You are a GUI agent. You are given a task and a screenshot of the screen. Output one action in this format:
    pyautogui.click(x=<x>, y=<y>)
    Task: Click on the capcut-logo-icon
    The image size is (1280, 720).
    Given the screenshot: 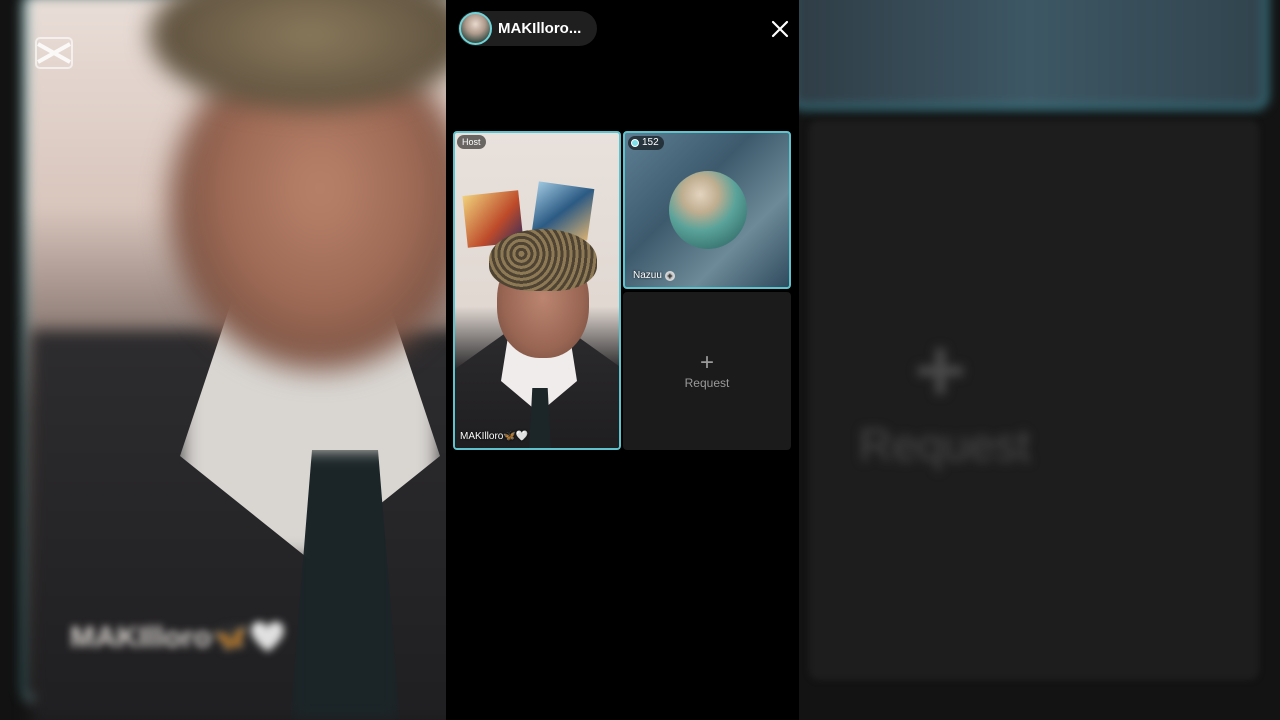 What is the action you would take?
    pyautogui.click(x=54, y=53)
    